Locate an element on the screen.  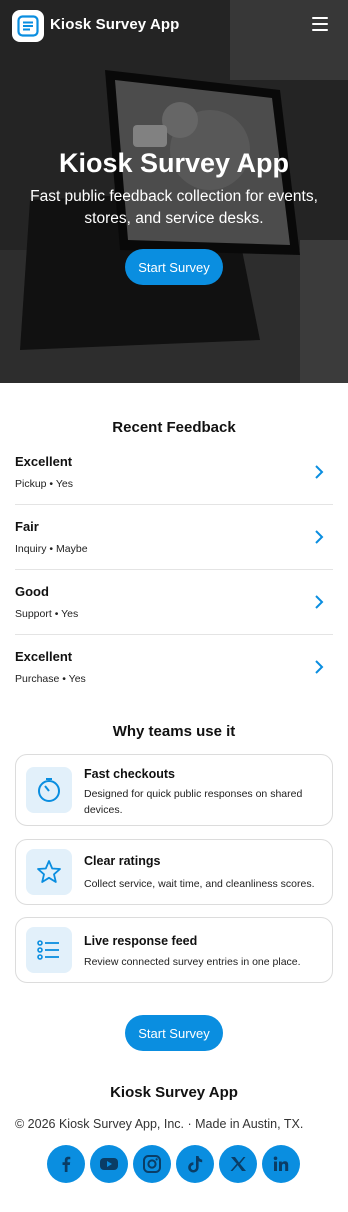
instagram-link is located at coordinates (152, 1164).